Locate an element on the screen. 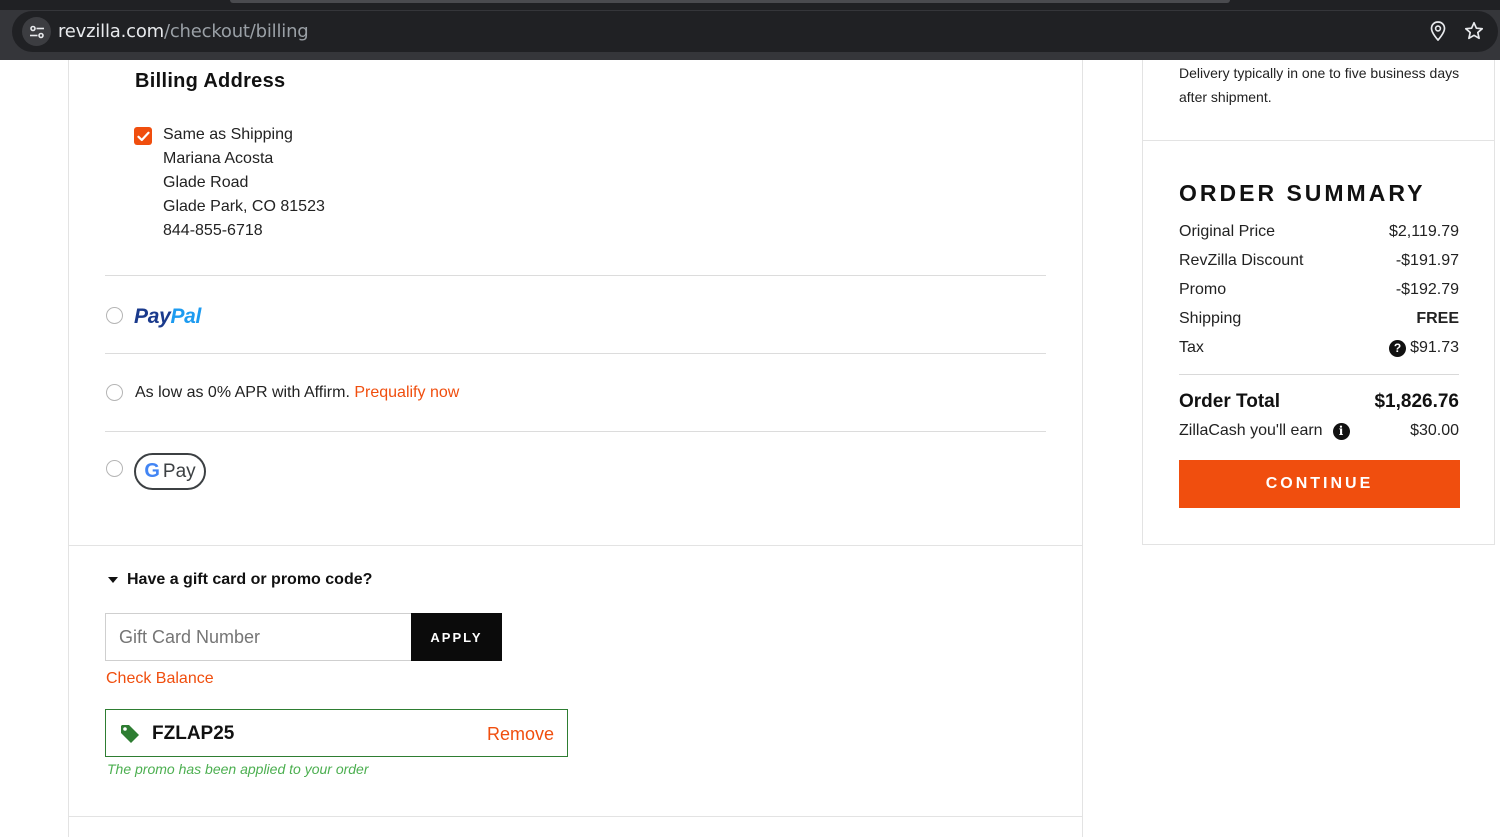 Image resolution: width=1500 pixels, height=837 pixels. summary-row-label: Tax is located at coordinates (1191, 347).